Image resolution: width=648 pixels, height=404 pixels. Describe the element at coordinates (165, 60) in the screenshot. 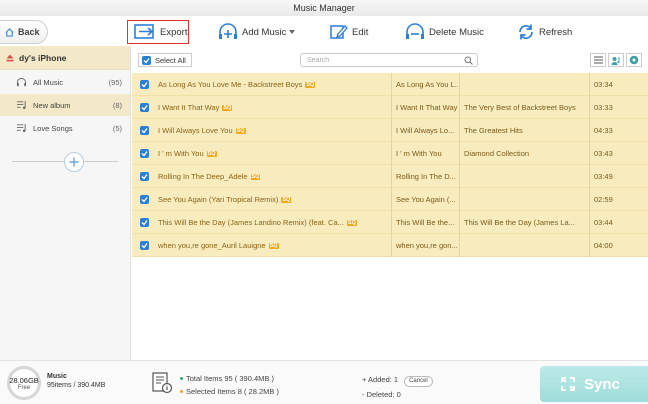

I see `select-all-checkbox: Select All` at that location.